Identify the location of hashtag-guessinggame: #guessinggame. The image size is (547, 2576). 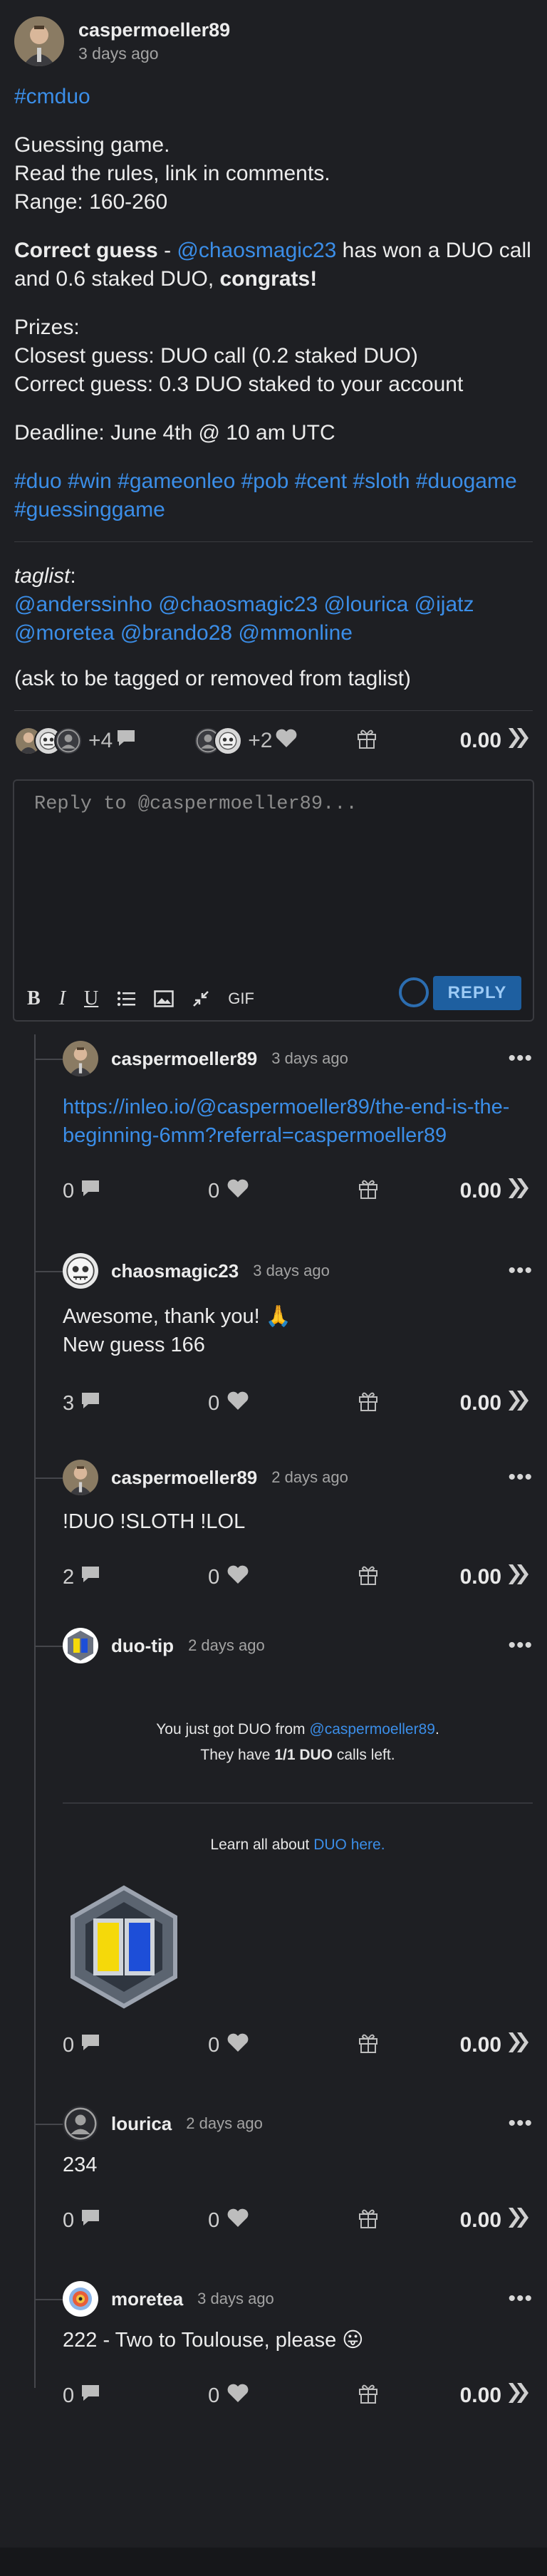
(89, 509).